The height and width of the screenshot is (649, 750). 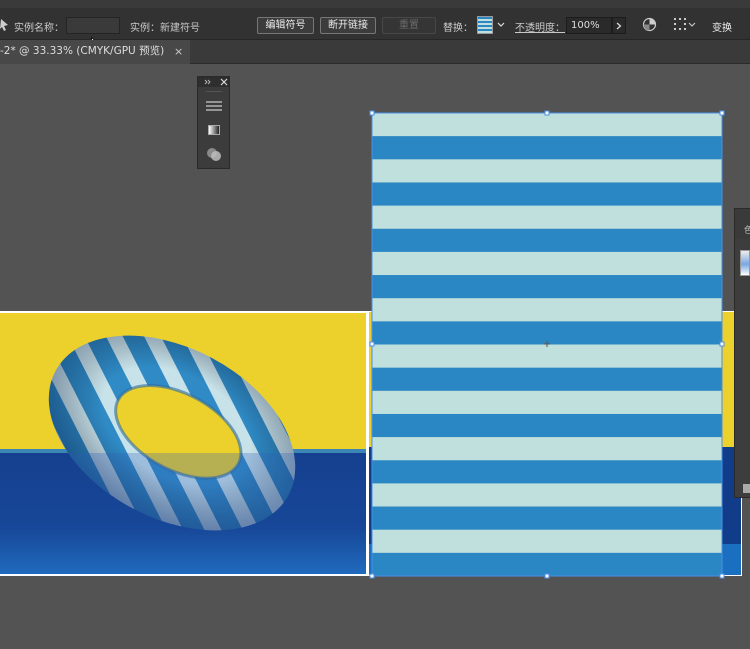 I want to click on break-link-button: 断开链接, so click(x=348, y=25).